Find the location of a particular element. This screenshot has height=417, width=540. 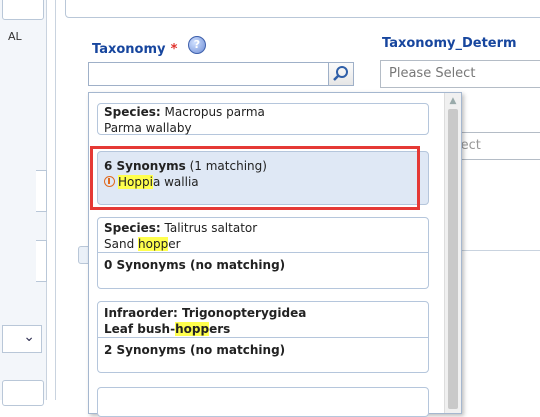

chevron-down-icon: ⌄ is located at coordinates (29, 337).